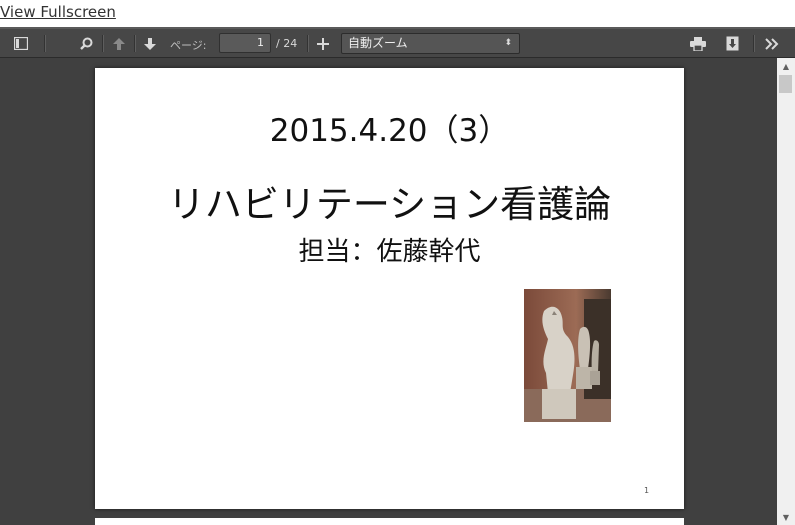 This screenshot has height=525, width=795. Describe the element at coordinates (786, 66) in the screenshot. I see `scroll-up-icon: ▲` at that location.